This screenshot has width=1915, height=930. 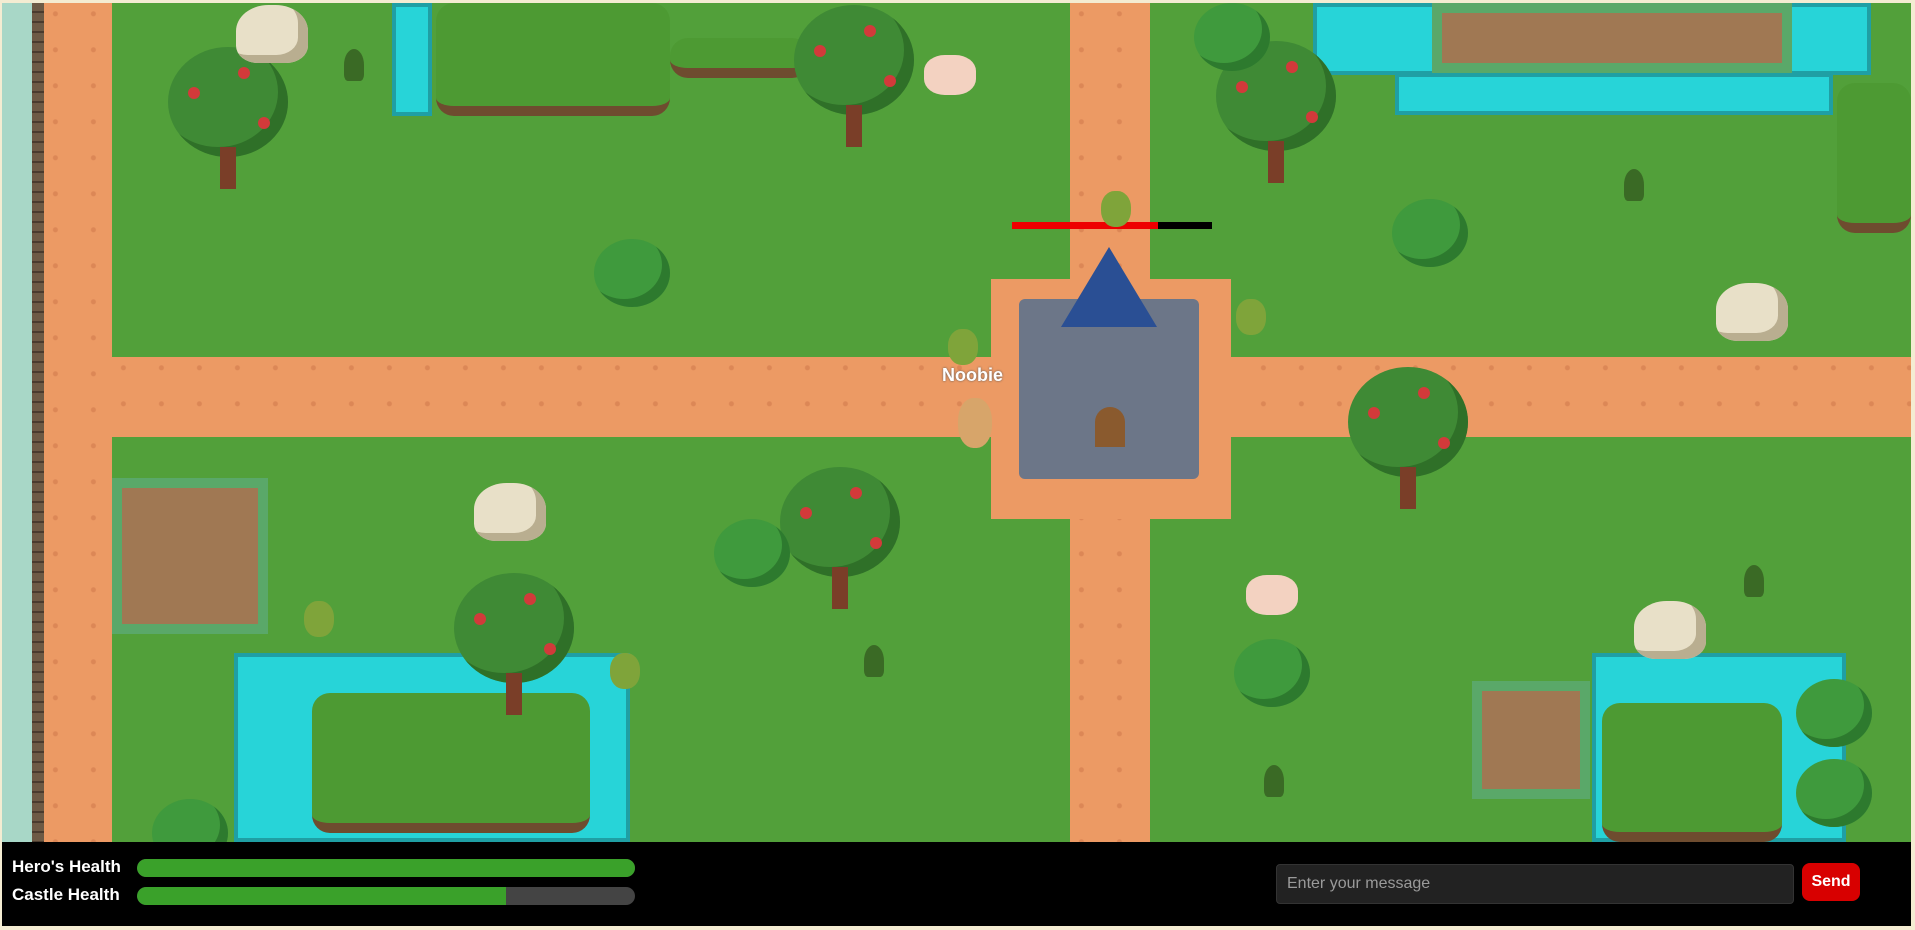 What do you see at coordinates (1109, 287) in the screenshot?
I see `castle-roof` at bounding box center [1109, 287].